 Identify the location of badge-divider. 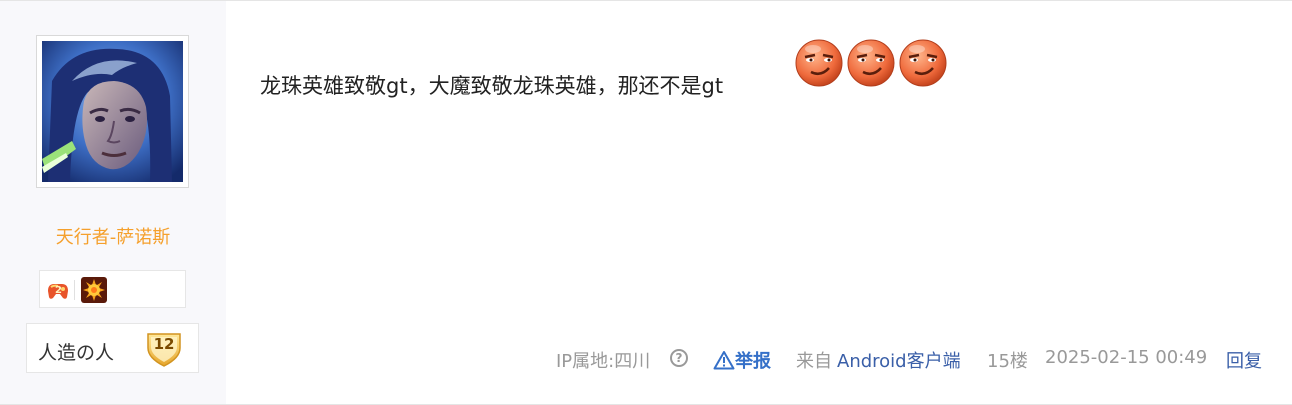
(74, 290).